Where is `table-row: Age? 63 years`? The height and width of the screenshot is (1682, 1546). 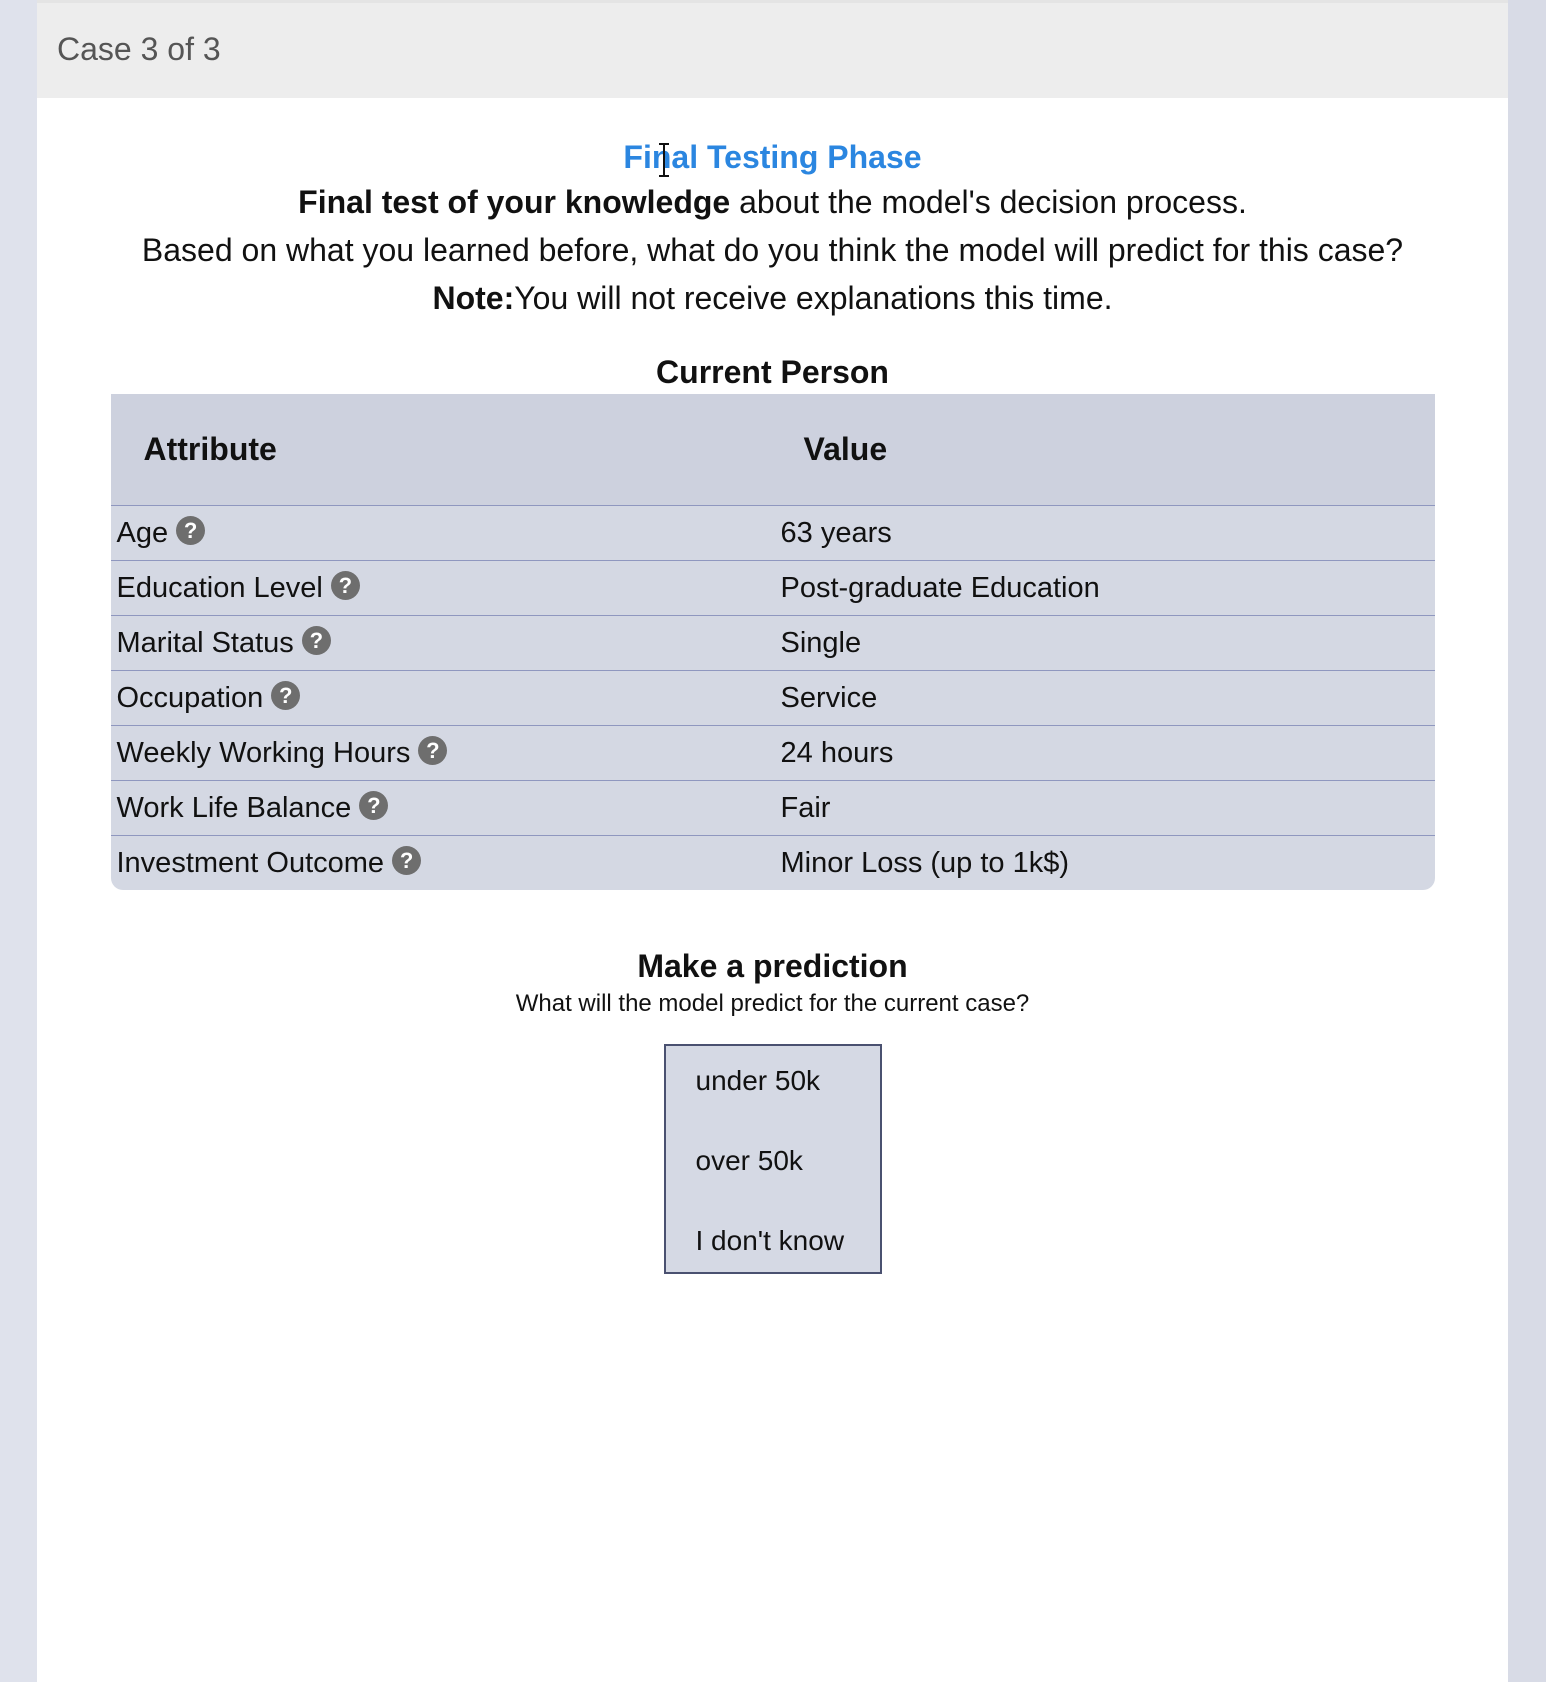 table-row: Age? 63 years is located at coordinates (772, 533).